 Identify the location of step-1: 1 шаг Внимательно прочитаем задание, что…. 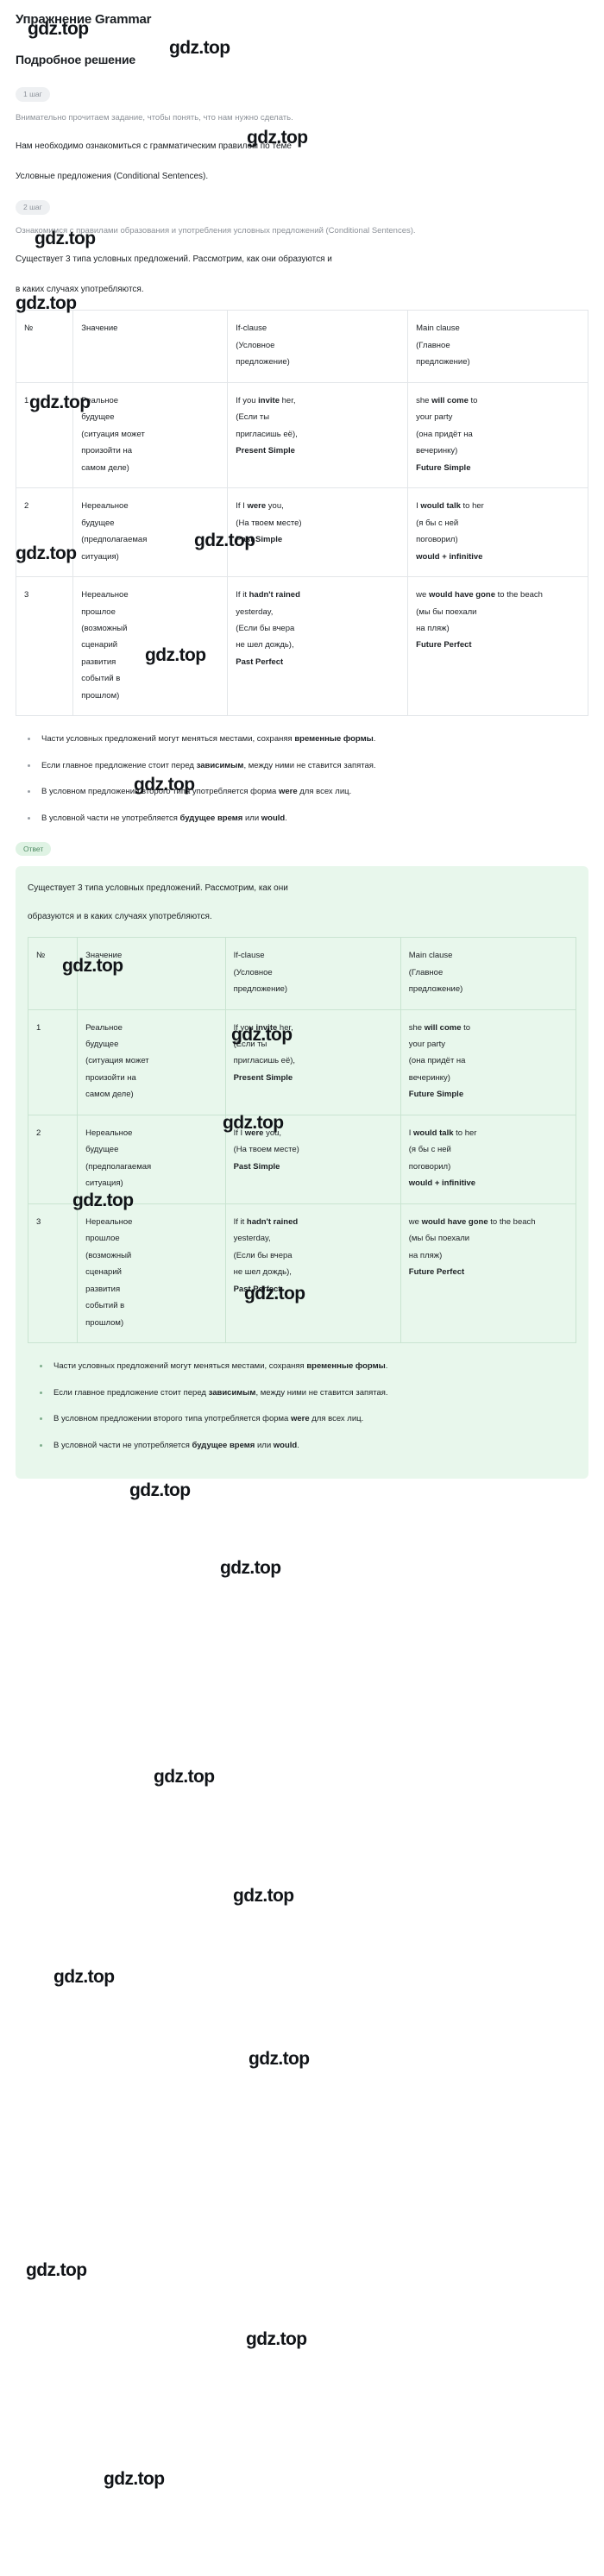
(302, 135).